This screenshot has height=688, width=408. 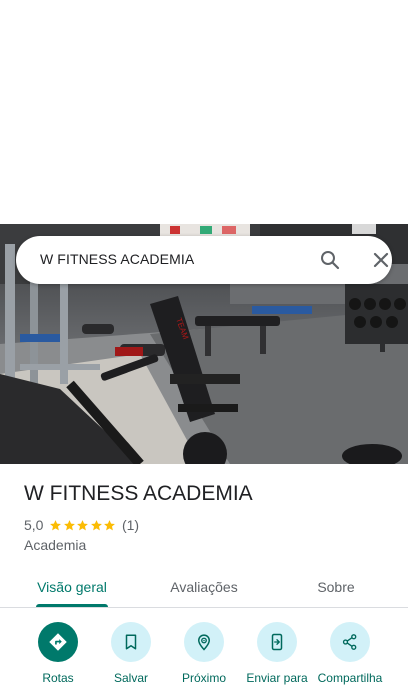 What do you see at coordinates (277, 642) in the screenshot?
I see `send-to-phone-icon` at bounding box center [277, 642].